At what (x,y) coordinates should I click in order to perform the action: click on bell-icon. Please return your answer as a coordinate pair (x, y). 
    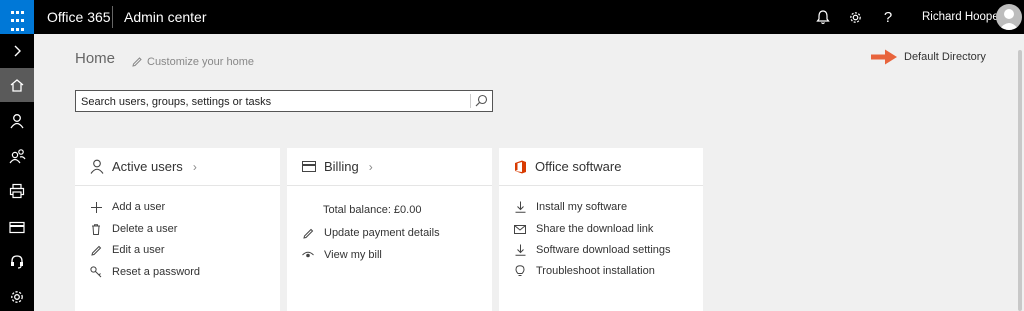
    Looking at the image, I should click on (823, 17).